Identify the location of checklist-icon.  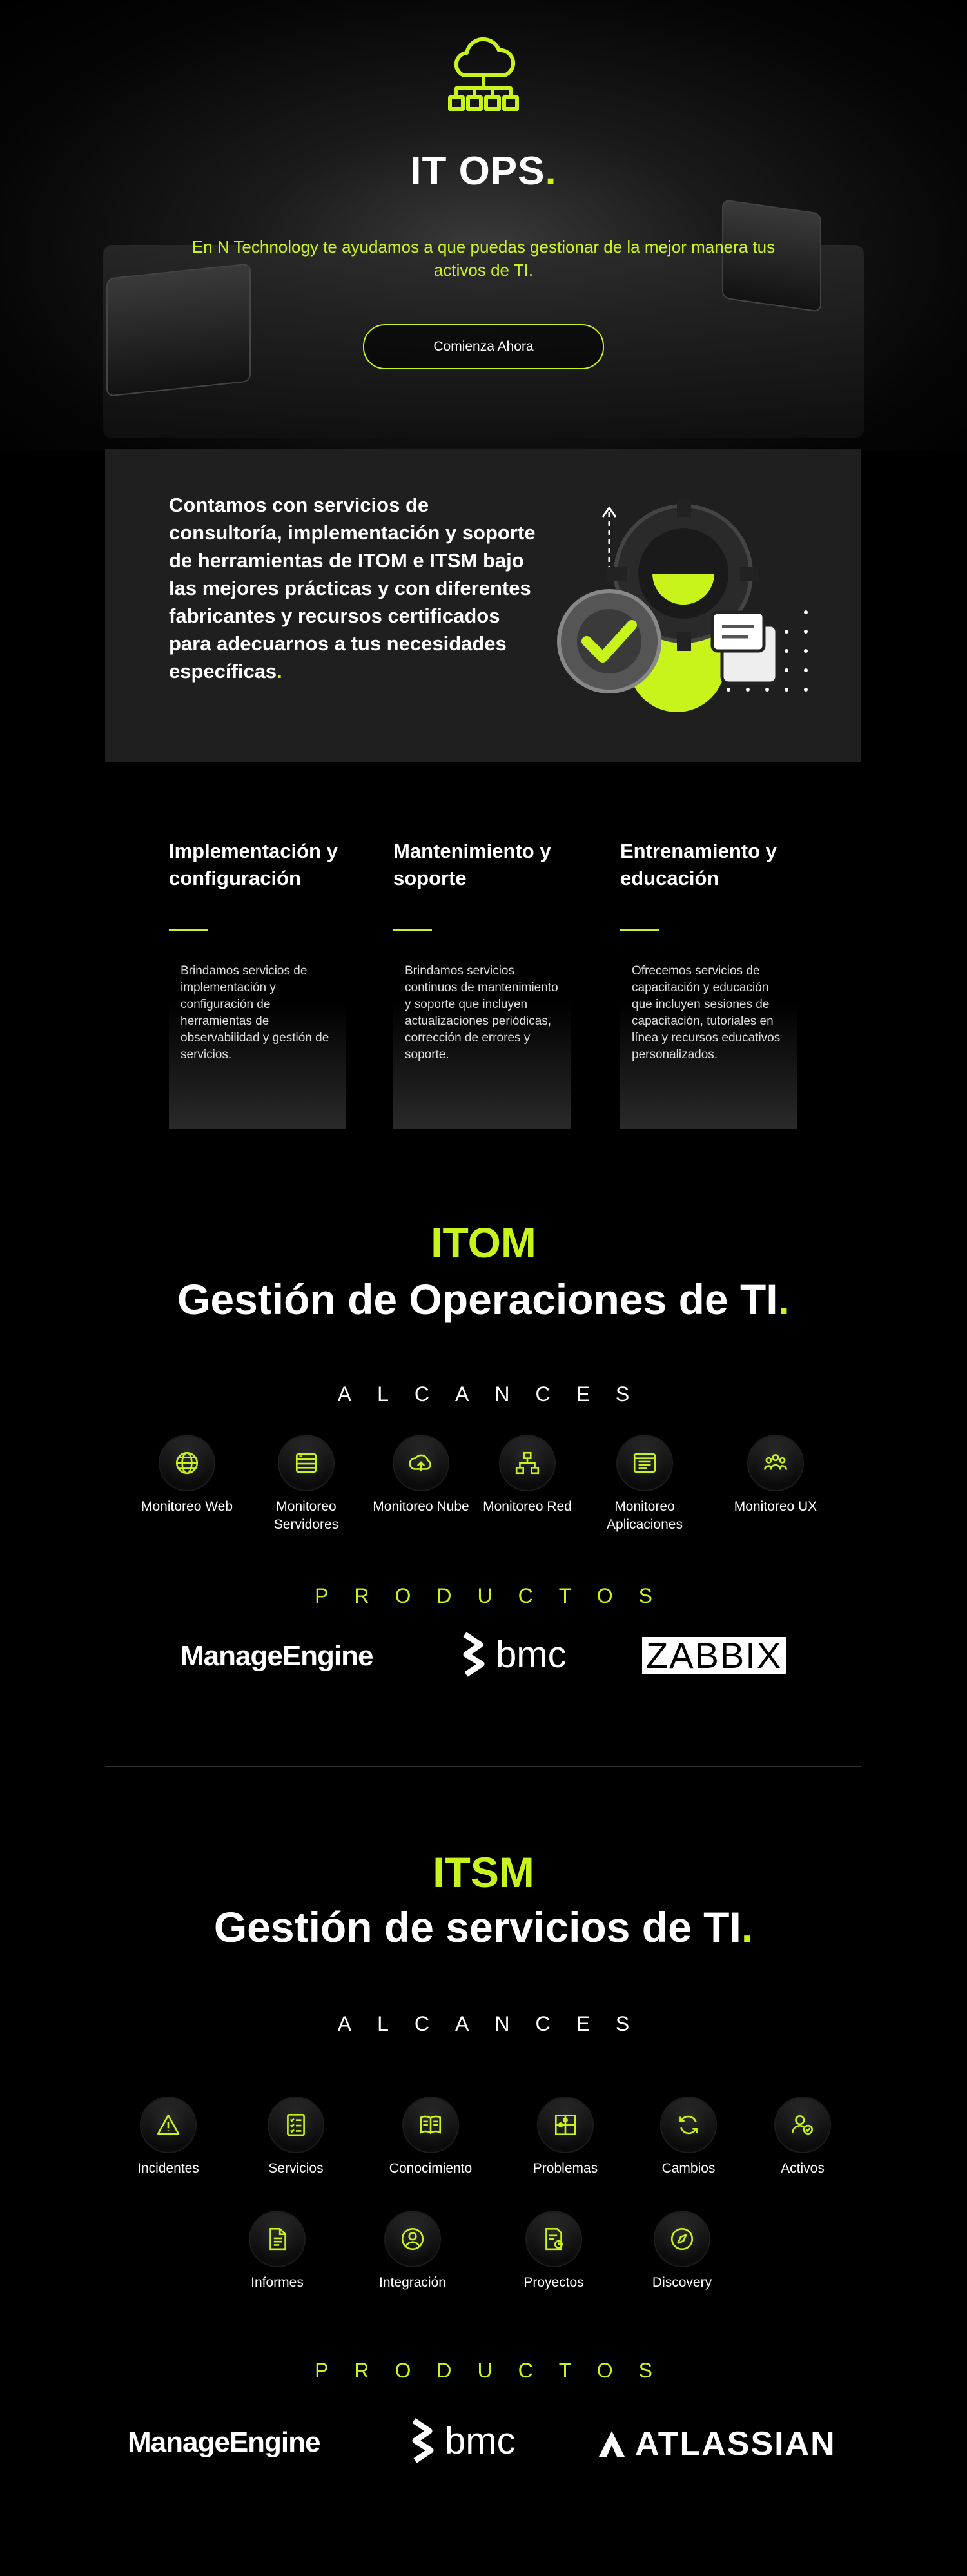
(296, 2125).